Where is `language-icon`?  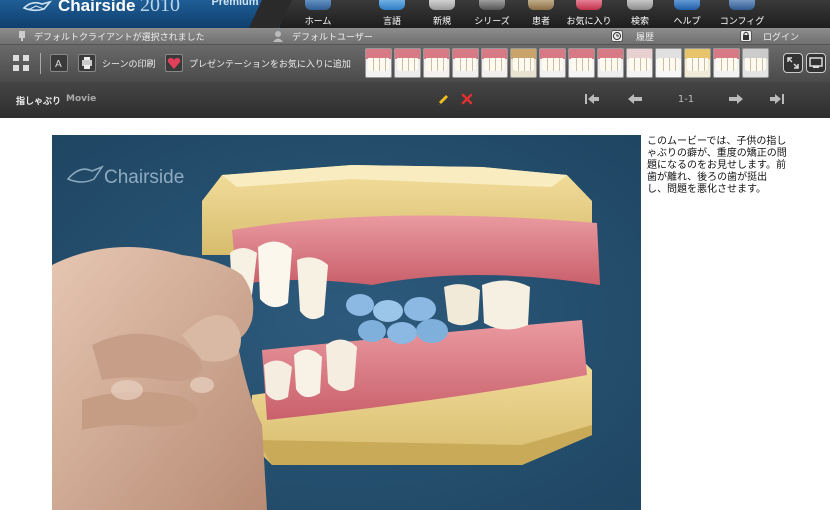
language-icon is located at coordinates (392, 5).